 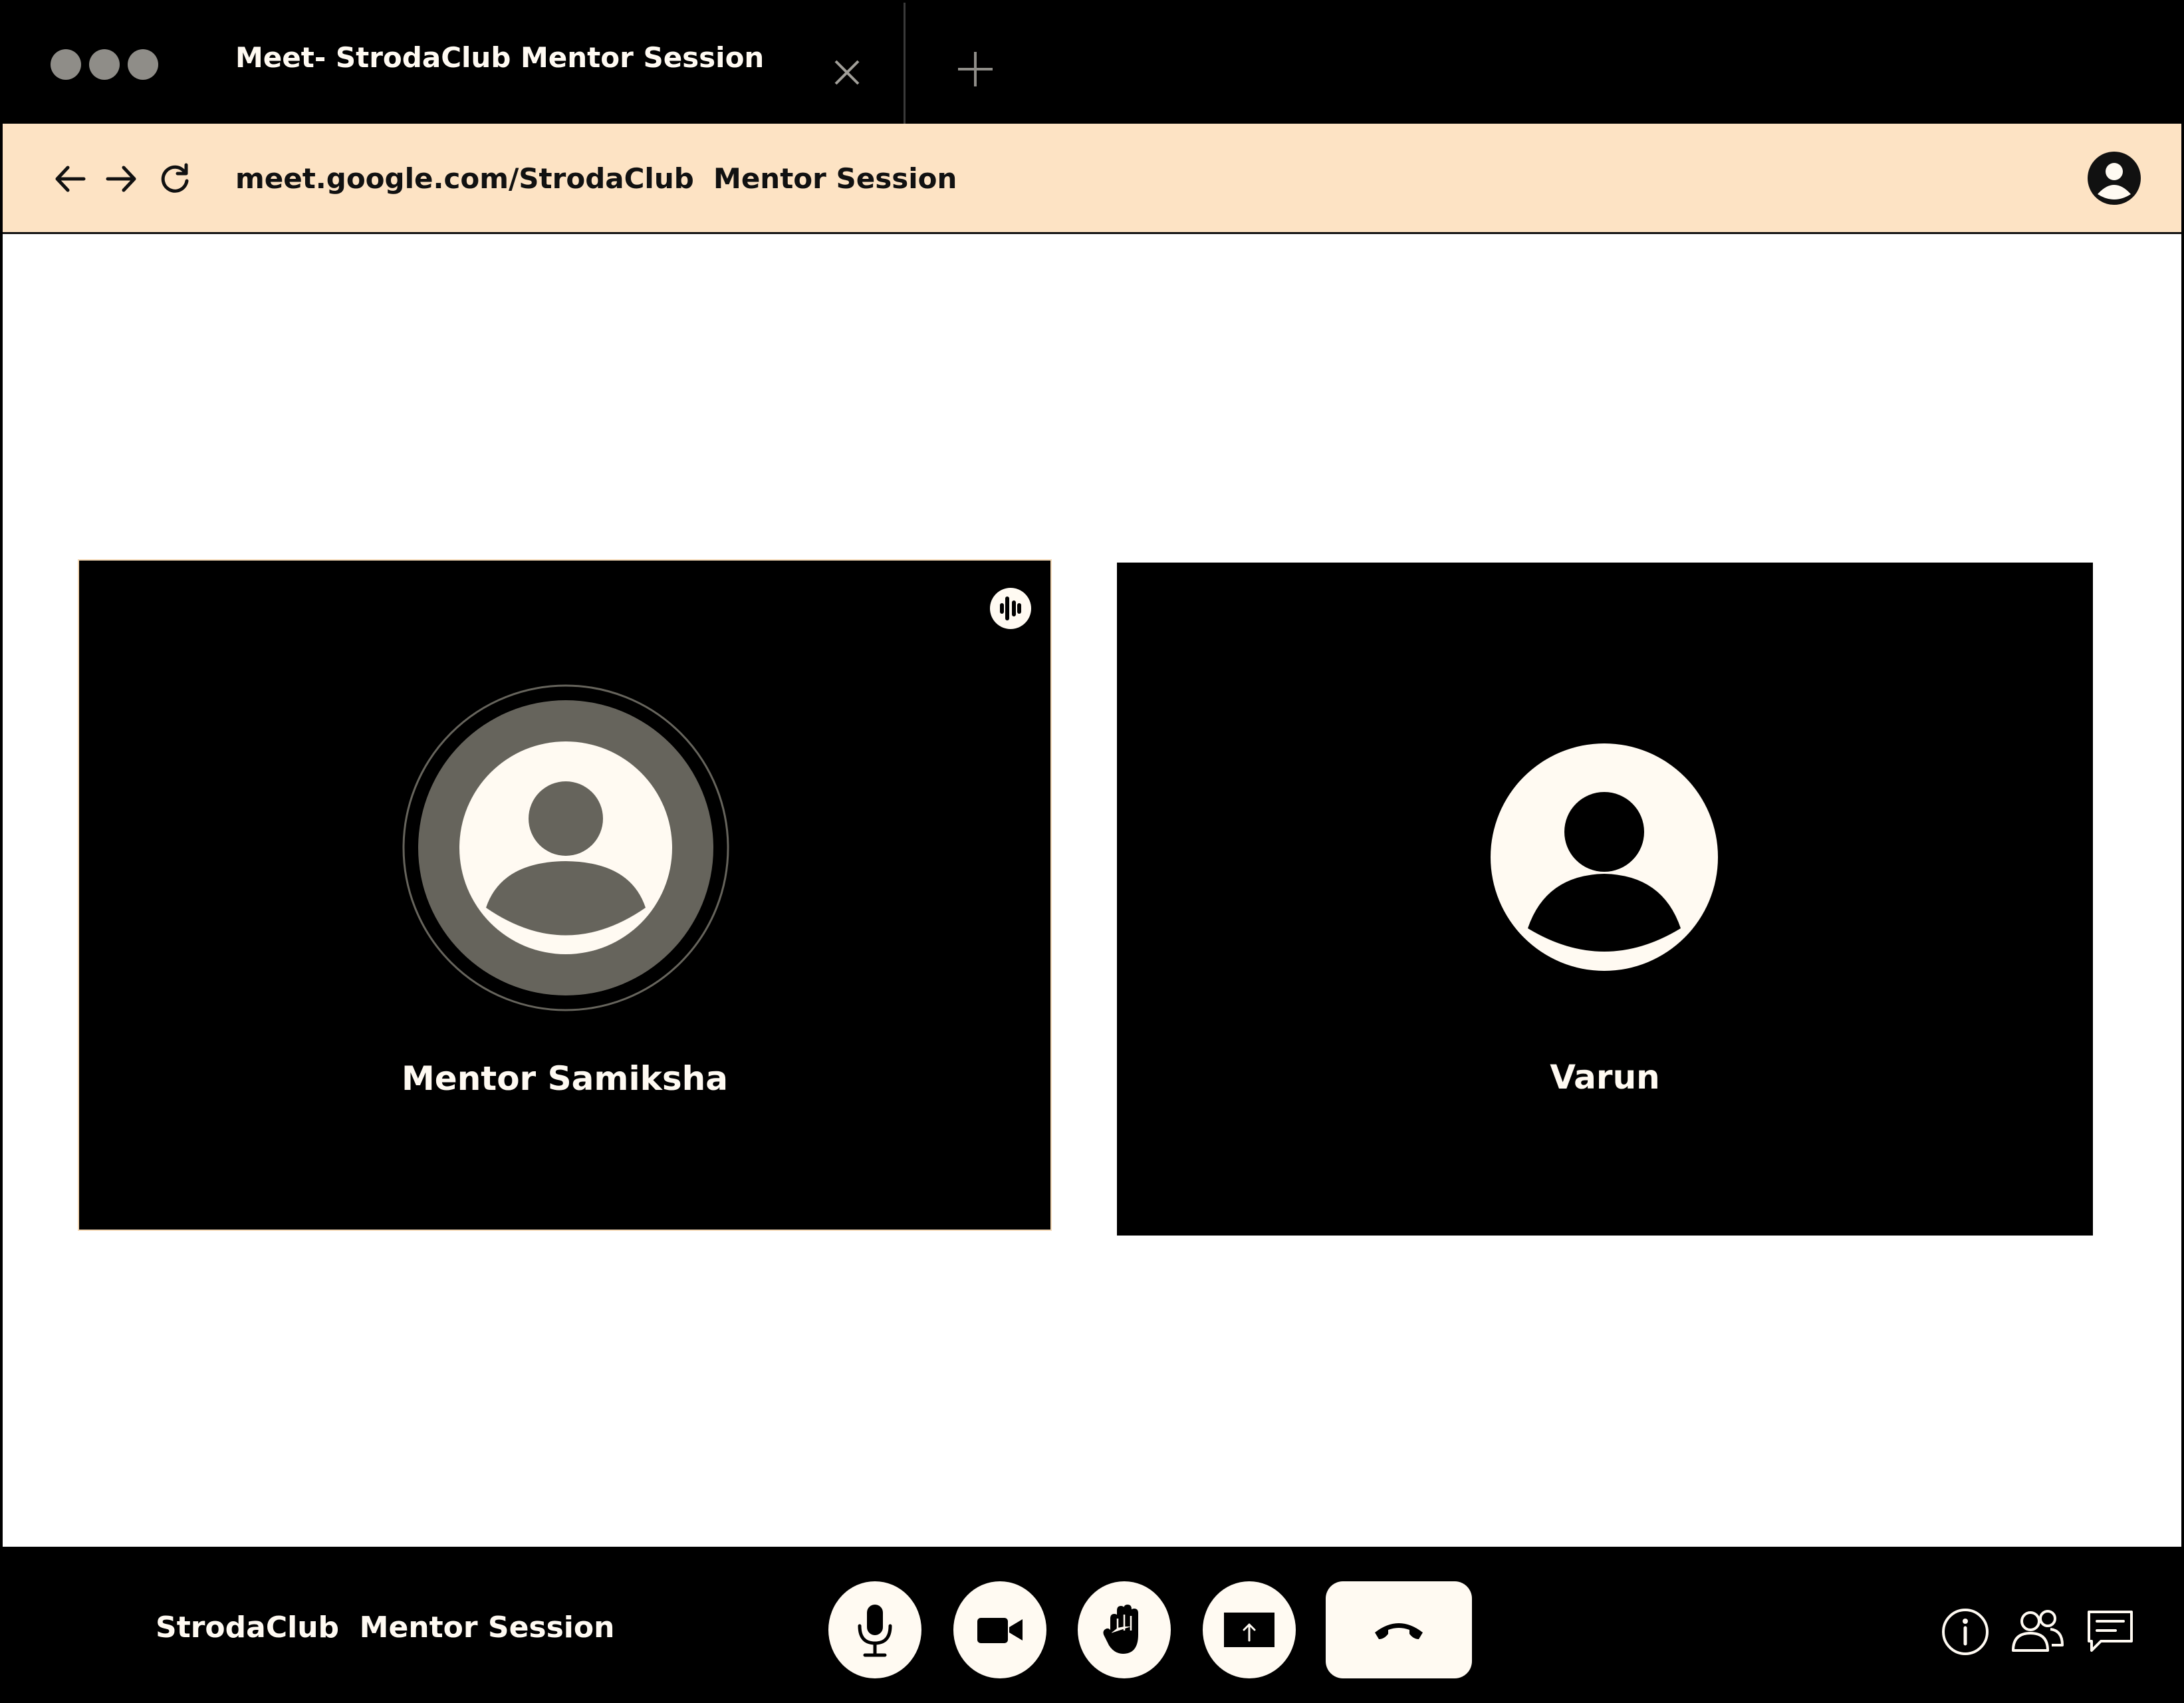 I want to click on hand-icon, so click(x=1120, y=1629).